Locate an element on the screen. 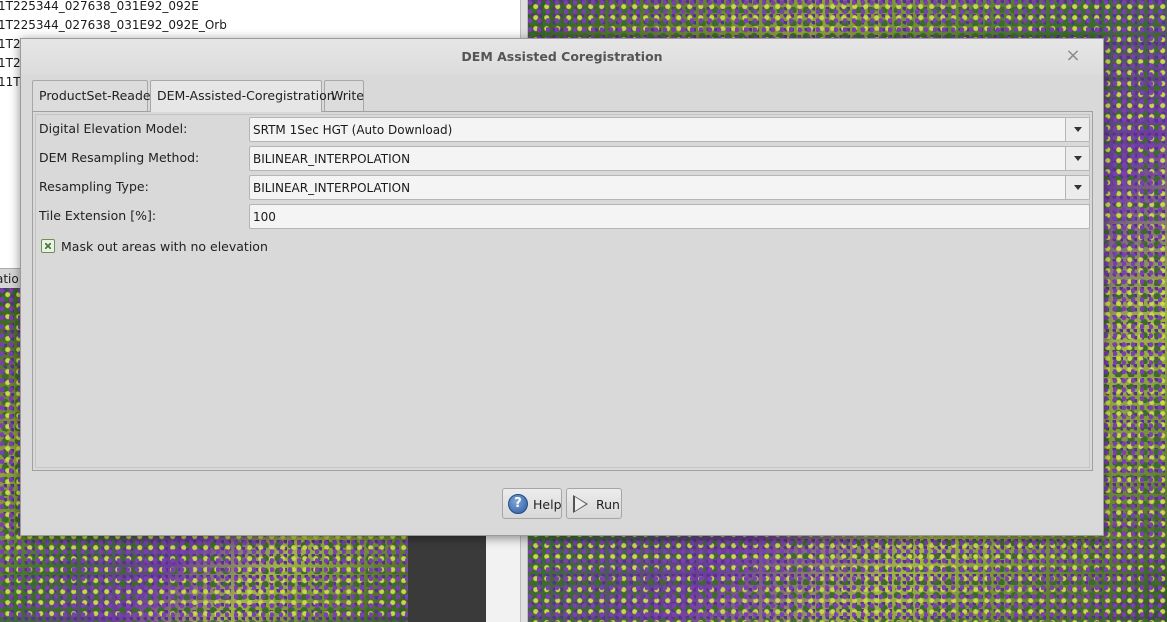  dialog-title: DEM Assisted Coregistration is located at coordinates (562, 56).